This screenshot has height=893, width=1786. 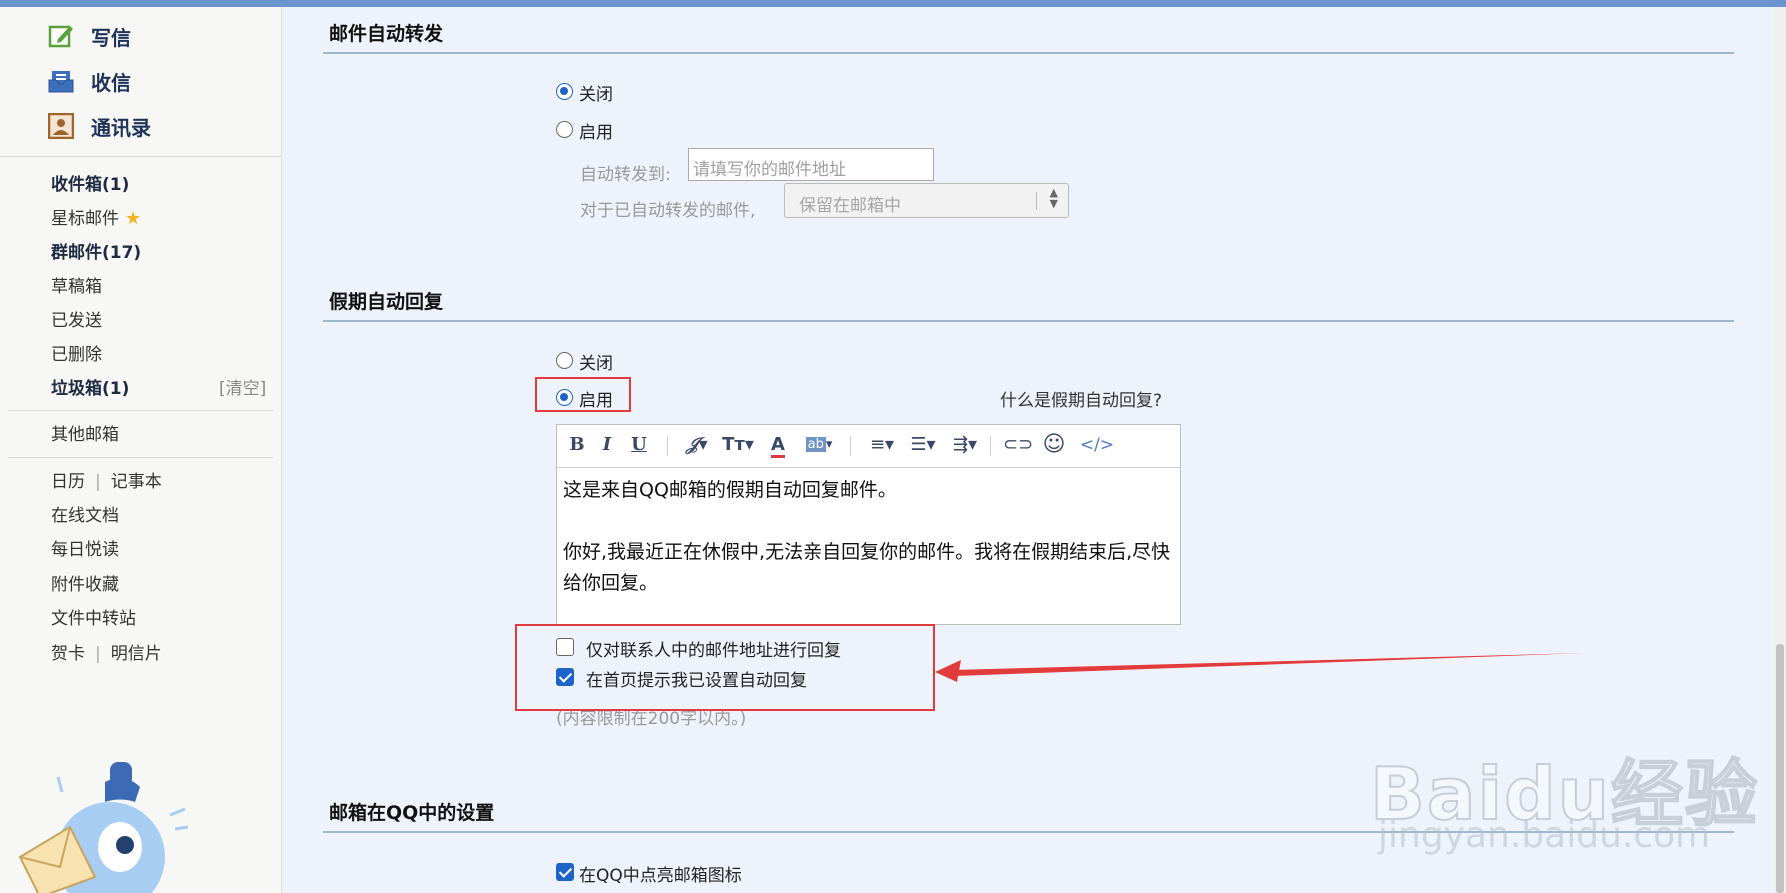 What do you see at coordinates (926, 200) in the screenshot?
I see `after-forward-select: 保留在邮箱中 ▲ ▼` at bounding box center [926, 200].